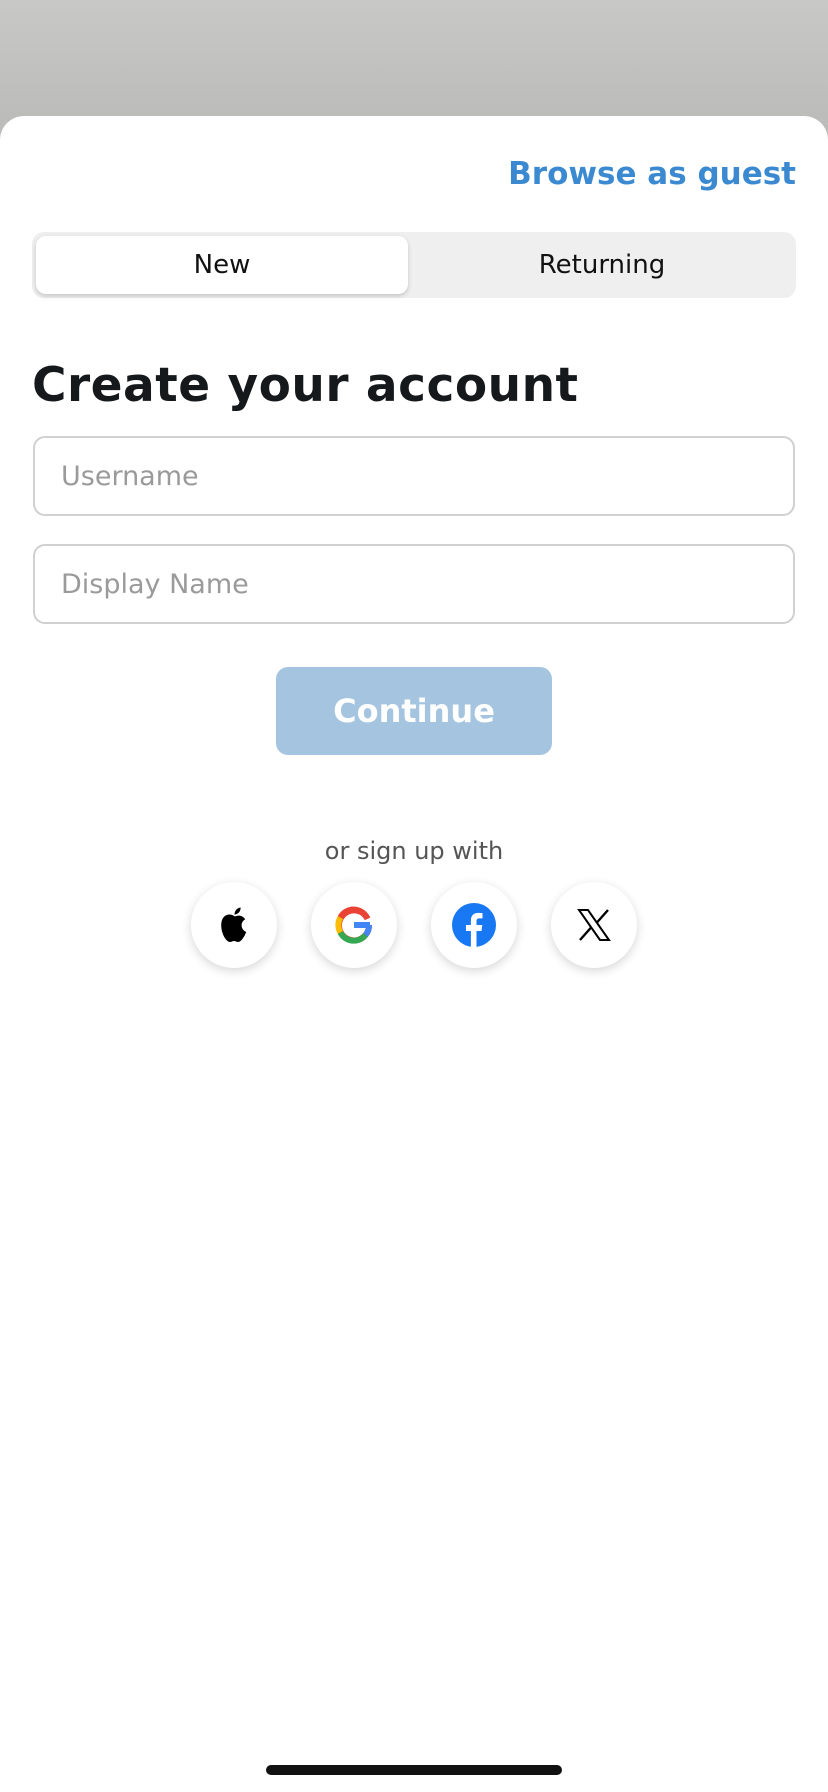  What do you see at coordinates (414, 1770) in the screenshot?
I see `home-indicator` at bounding box center [414, 1770].